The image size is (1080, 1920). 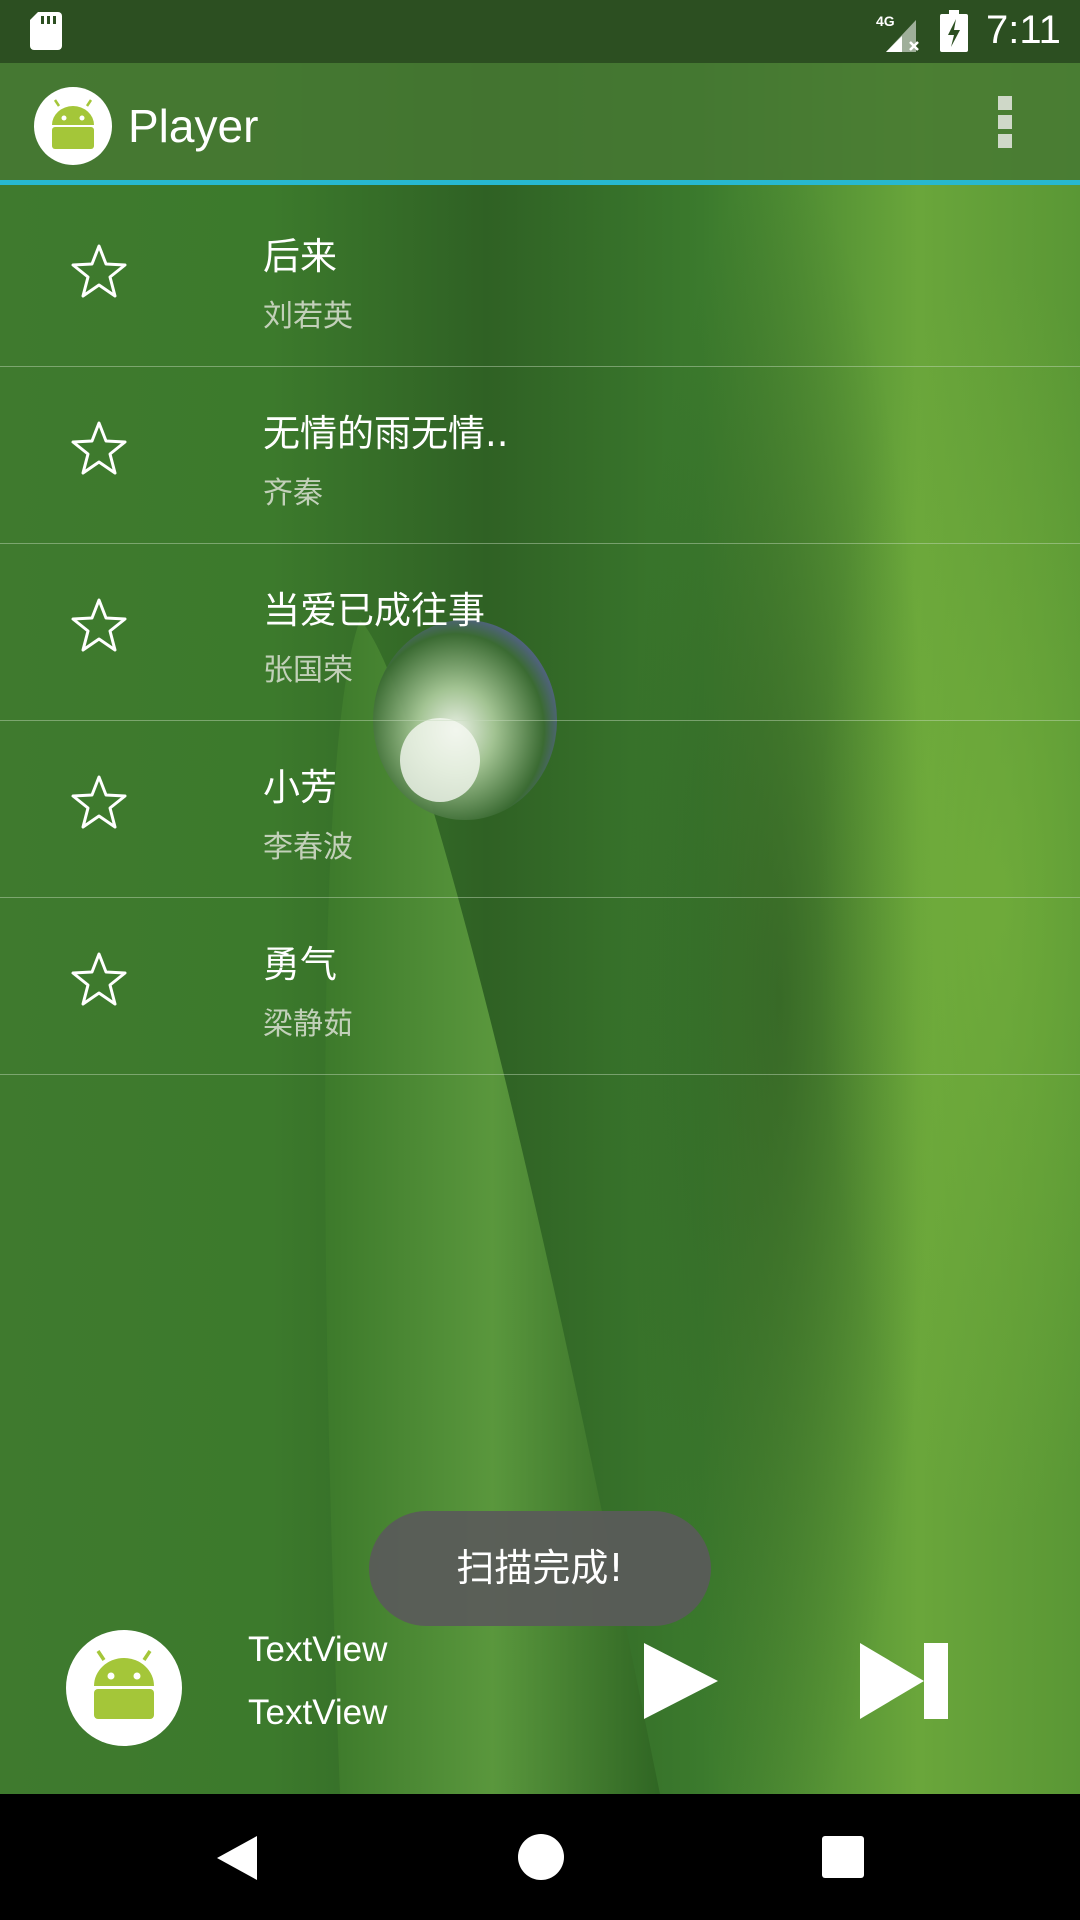 What do you see at coordinates (308, 1024) in the screenshot?
I see `song-artist: 梁静茹` at bounding box center [308, 1024].